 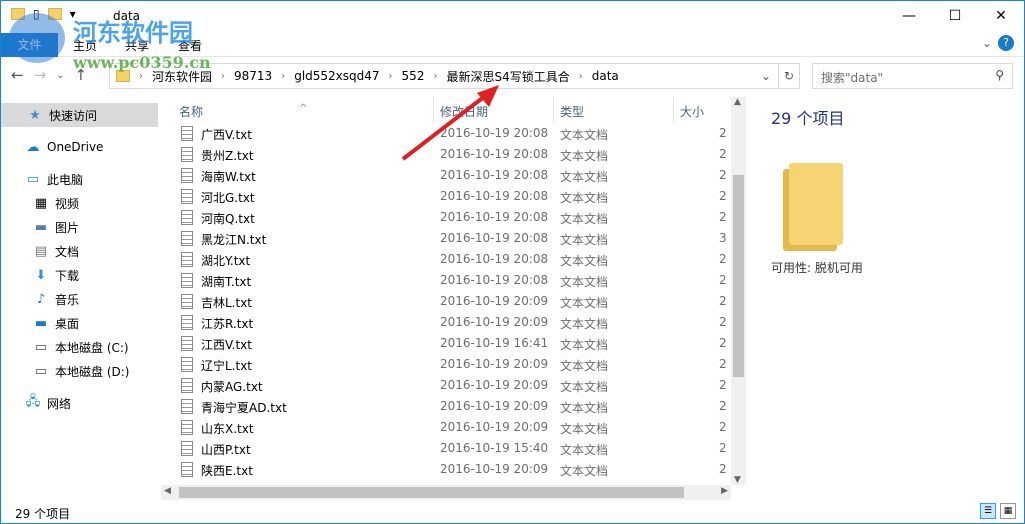 What do you see at coordinates (182, 76) in the screenshot?
I see `breadcrumb-item: 河东软件园` at bounding box center [182, 76].